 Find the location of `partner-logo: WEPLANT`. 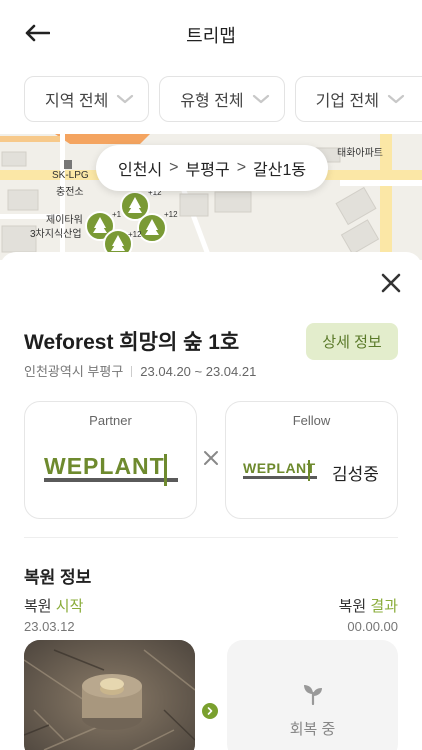

partner-logo: WEPLANT is located at coordinates (111, 469).